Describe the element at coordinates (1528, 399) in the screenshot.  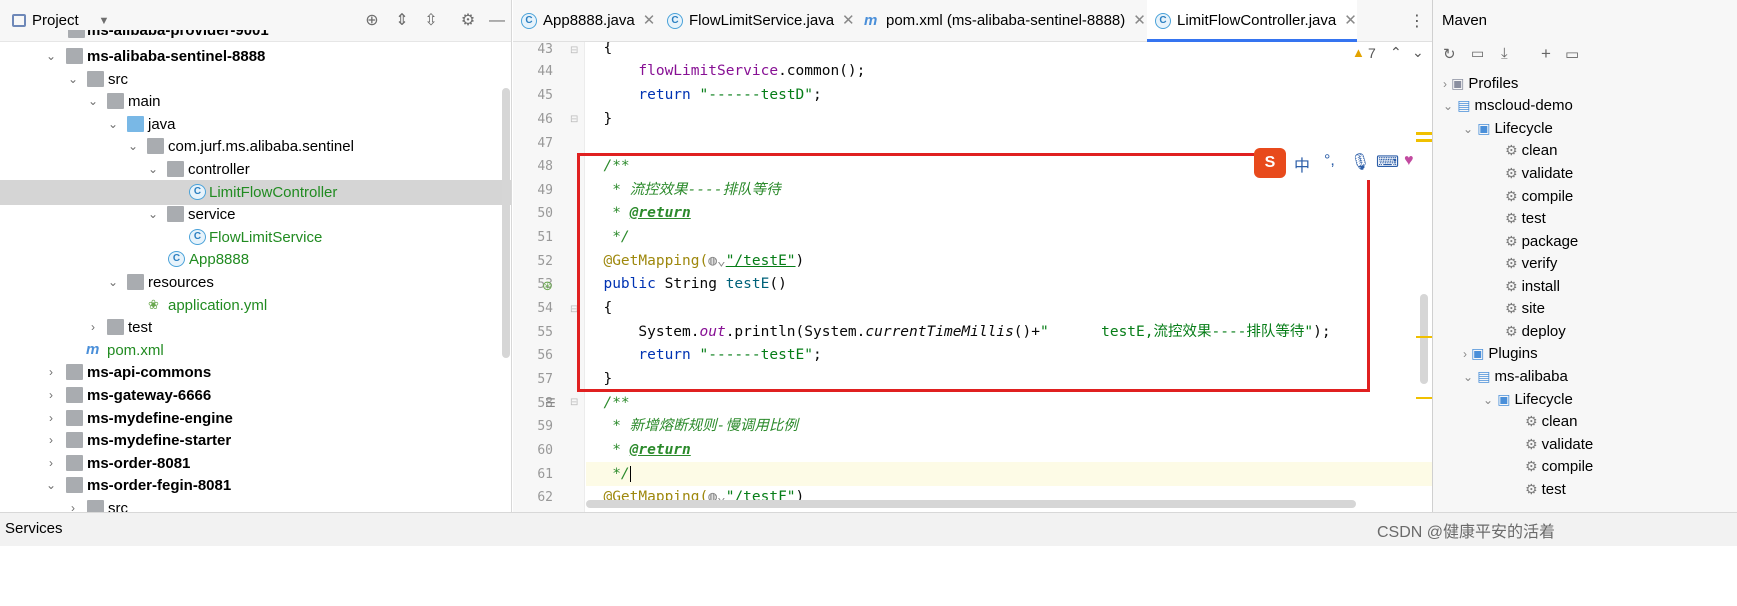
I see `maven-item-lifecycle-2: ⌄ ▣ Lifecycle` at that location.